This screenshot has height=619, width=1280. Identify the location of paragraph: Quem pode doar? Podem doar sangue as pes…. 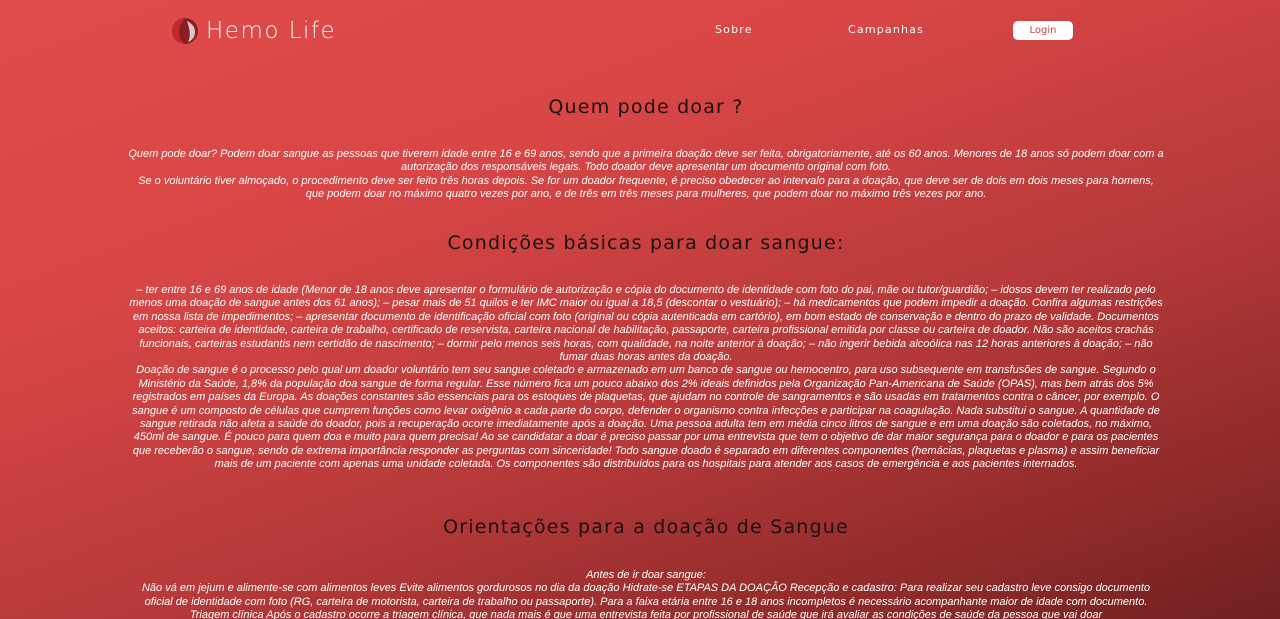
(646, 161).